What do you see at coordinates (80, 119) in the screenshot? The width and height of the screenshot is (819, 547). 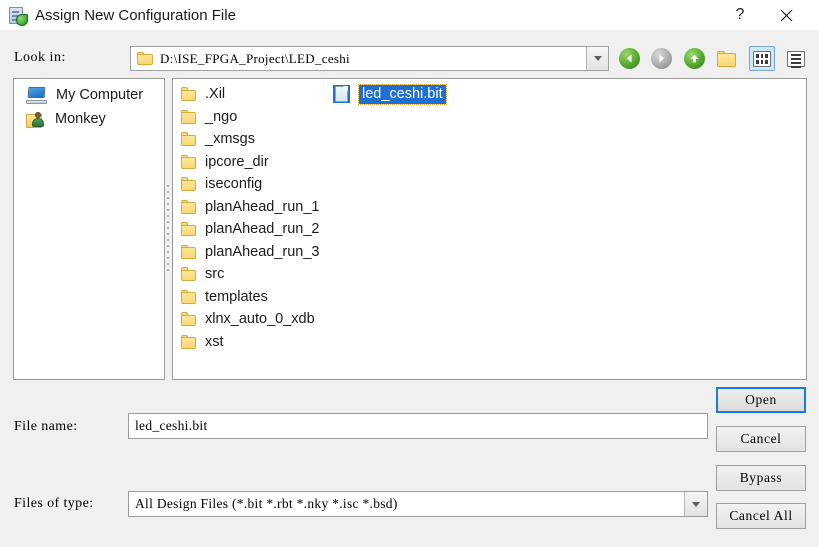 I see `sidebar-item-label: Monkey` at bounding box center [80, 119].